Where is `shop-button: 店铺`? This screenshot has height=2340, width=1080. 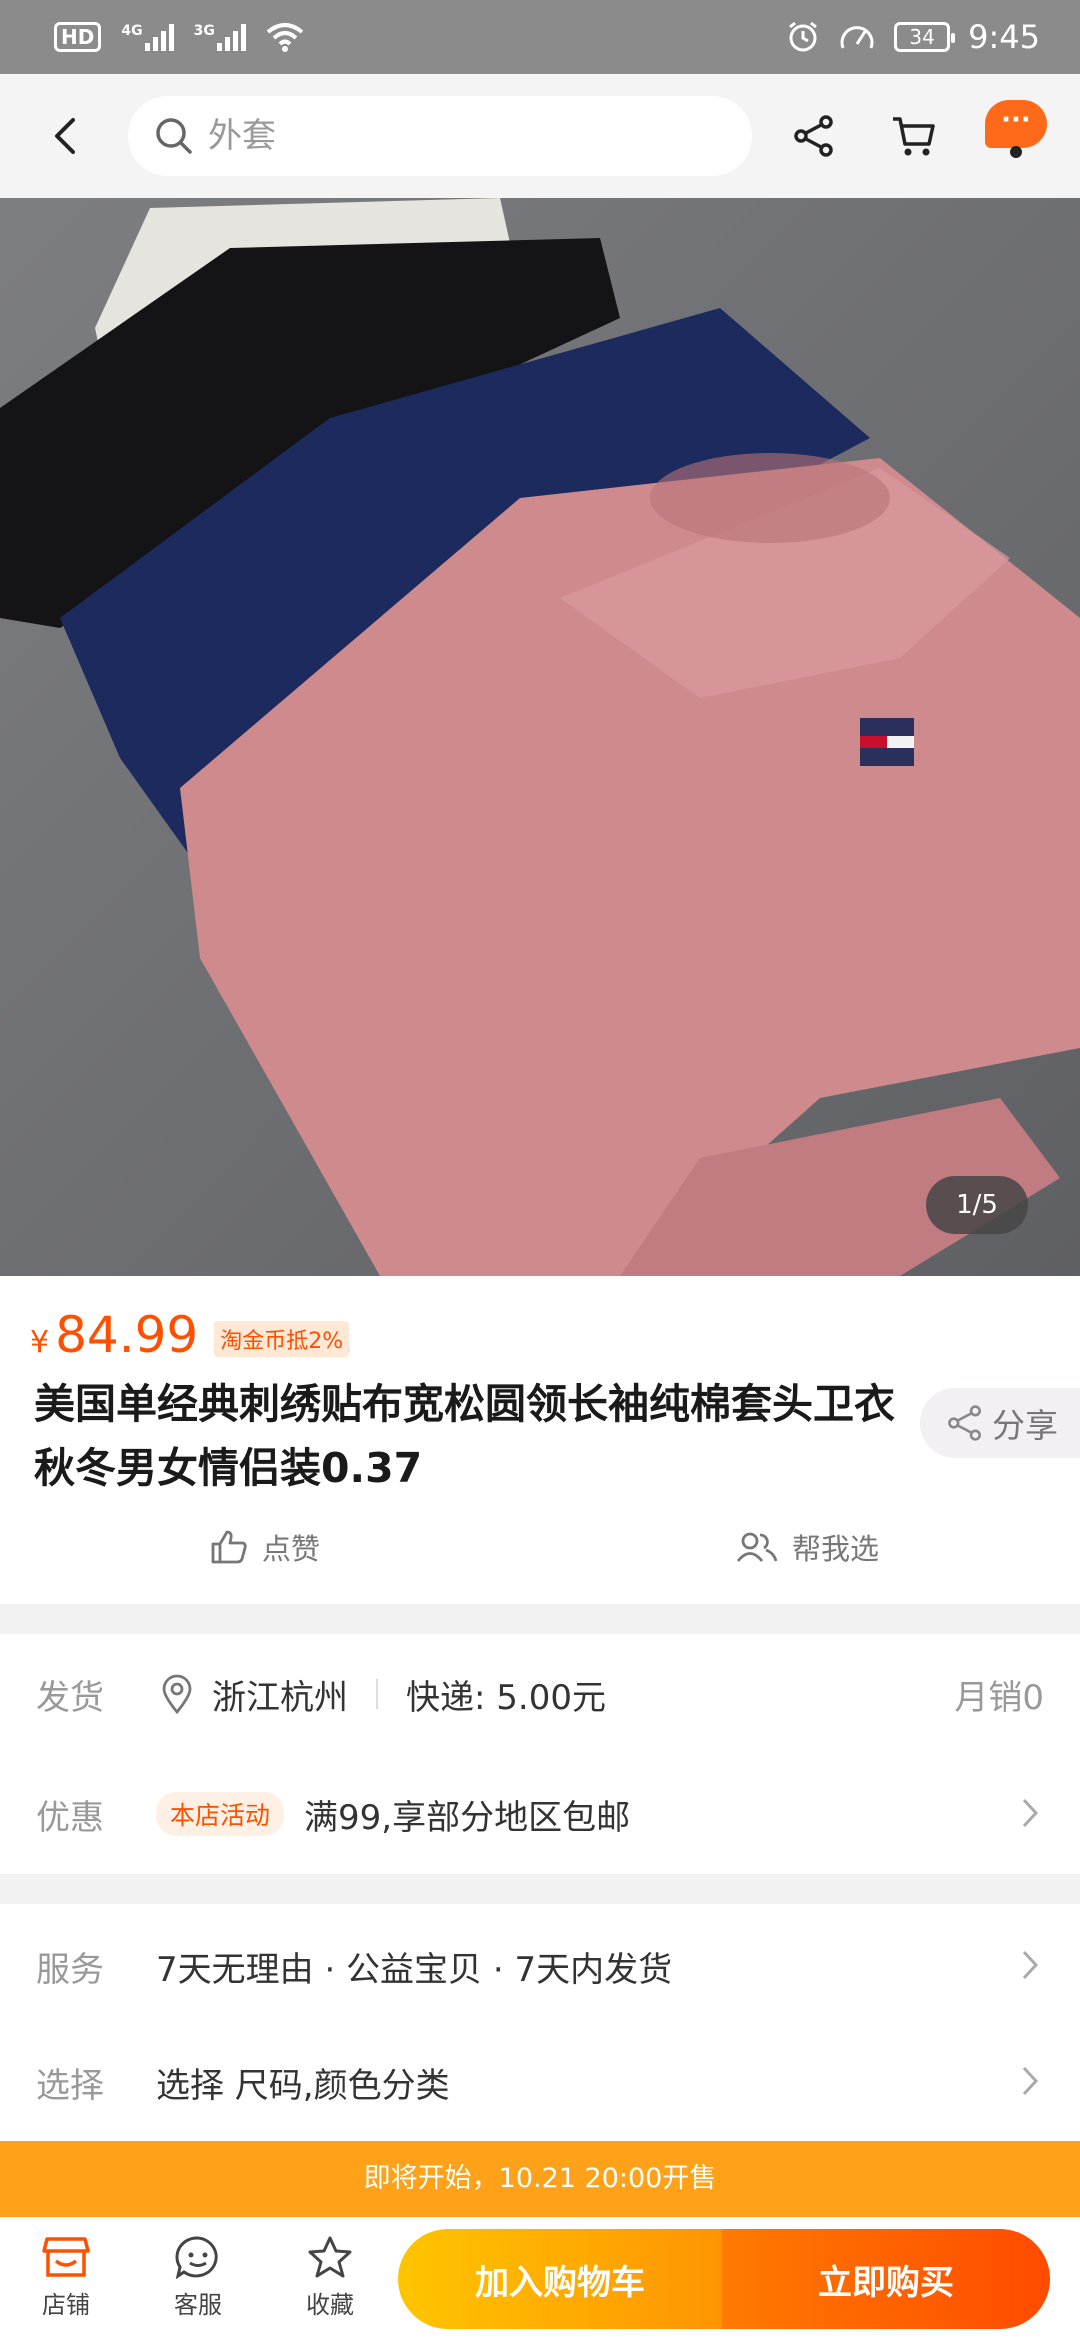
shop-button: 店铺 is located at coordinates (66, 2277).